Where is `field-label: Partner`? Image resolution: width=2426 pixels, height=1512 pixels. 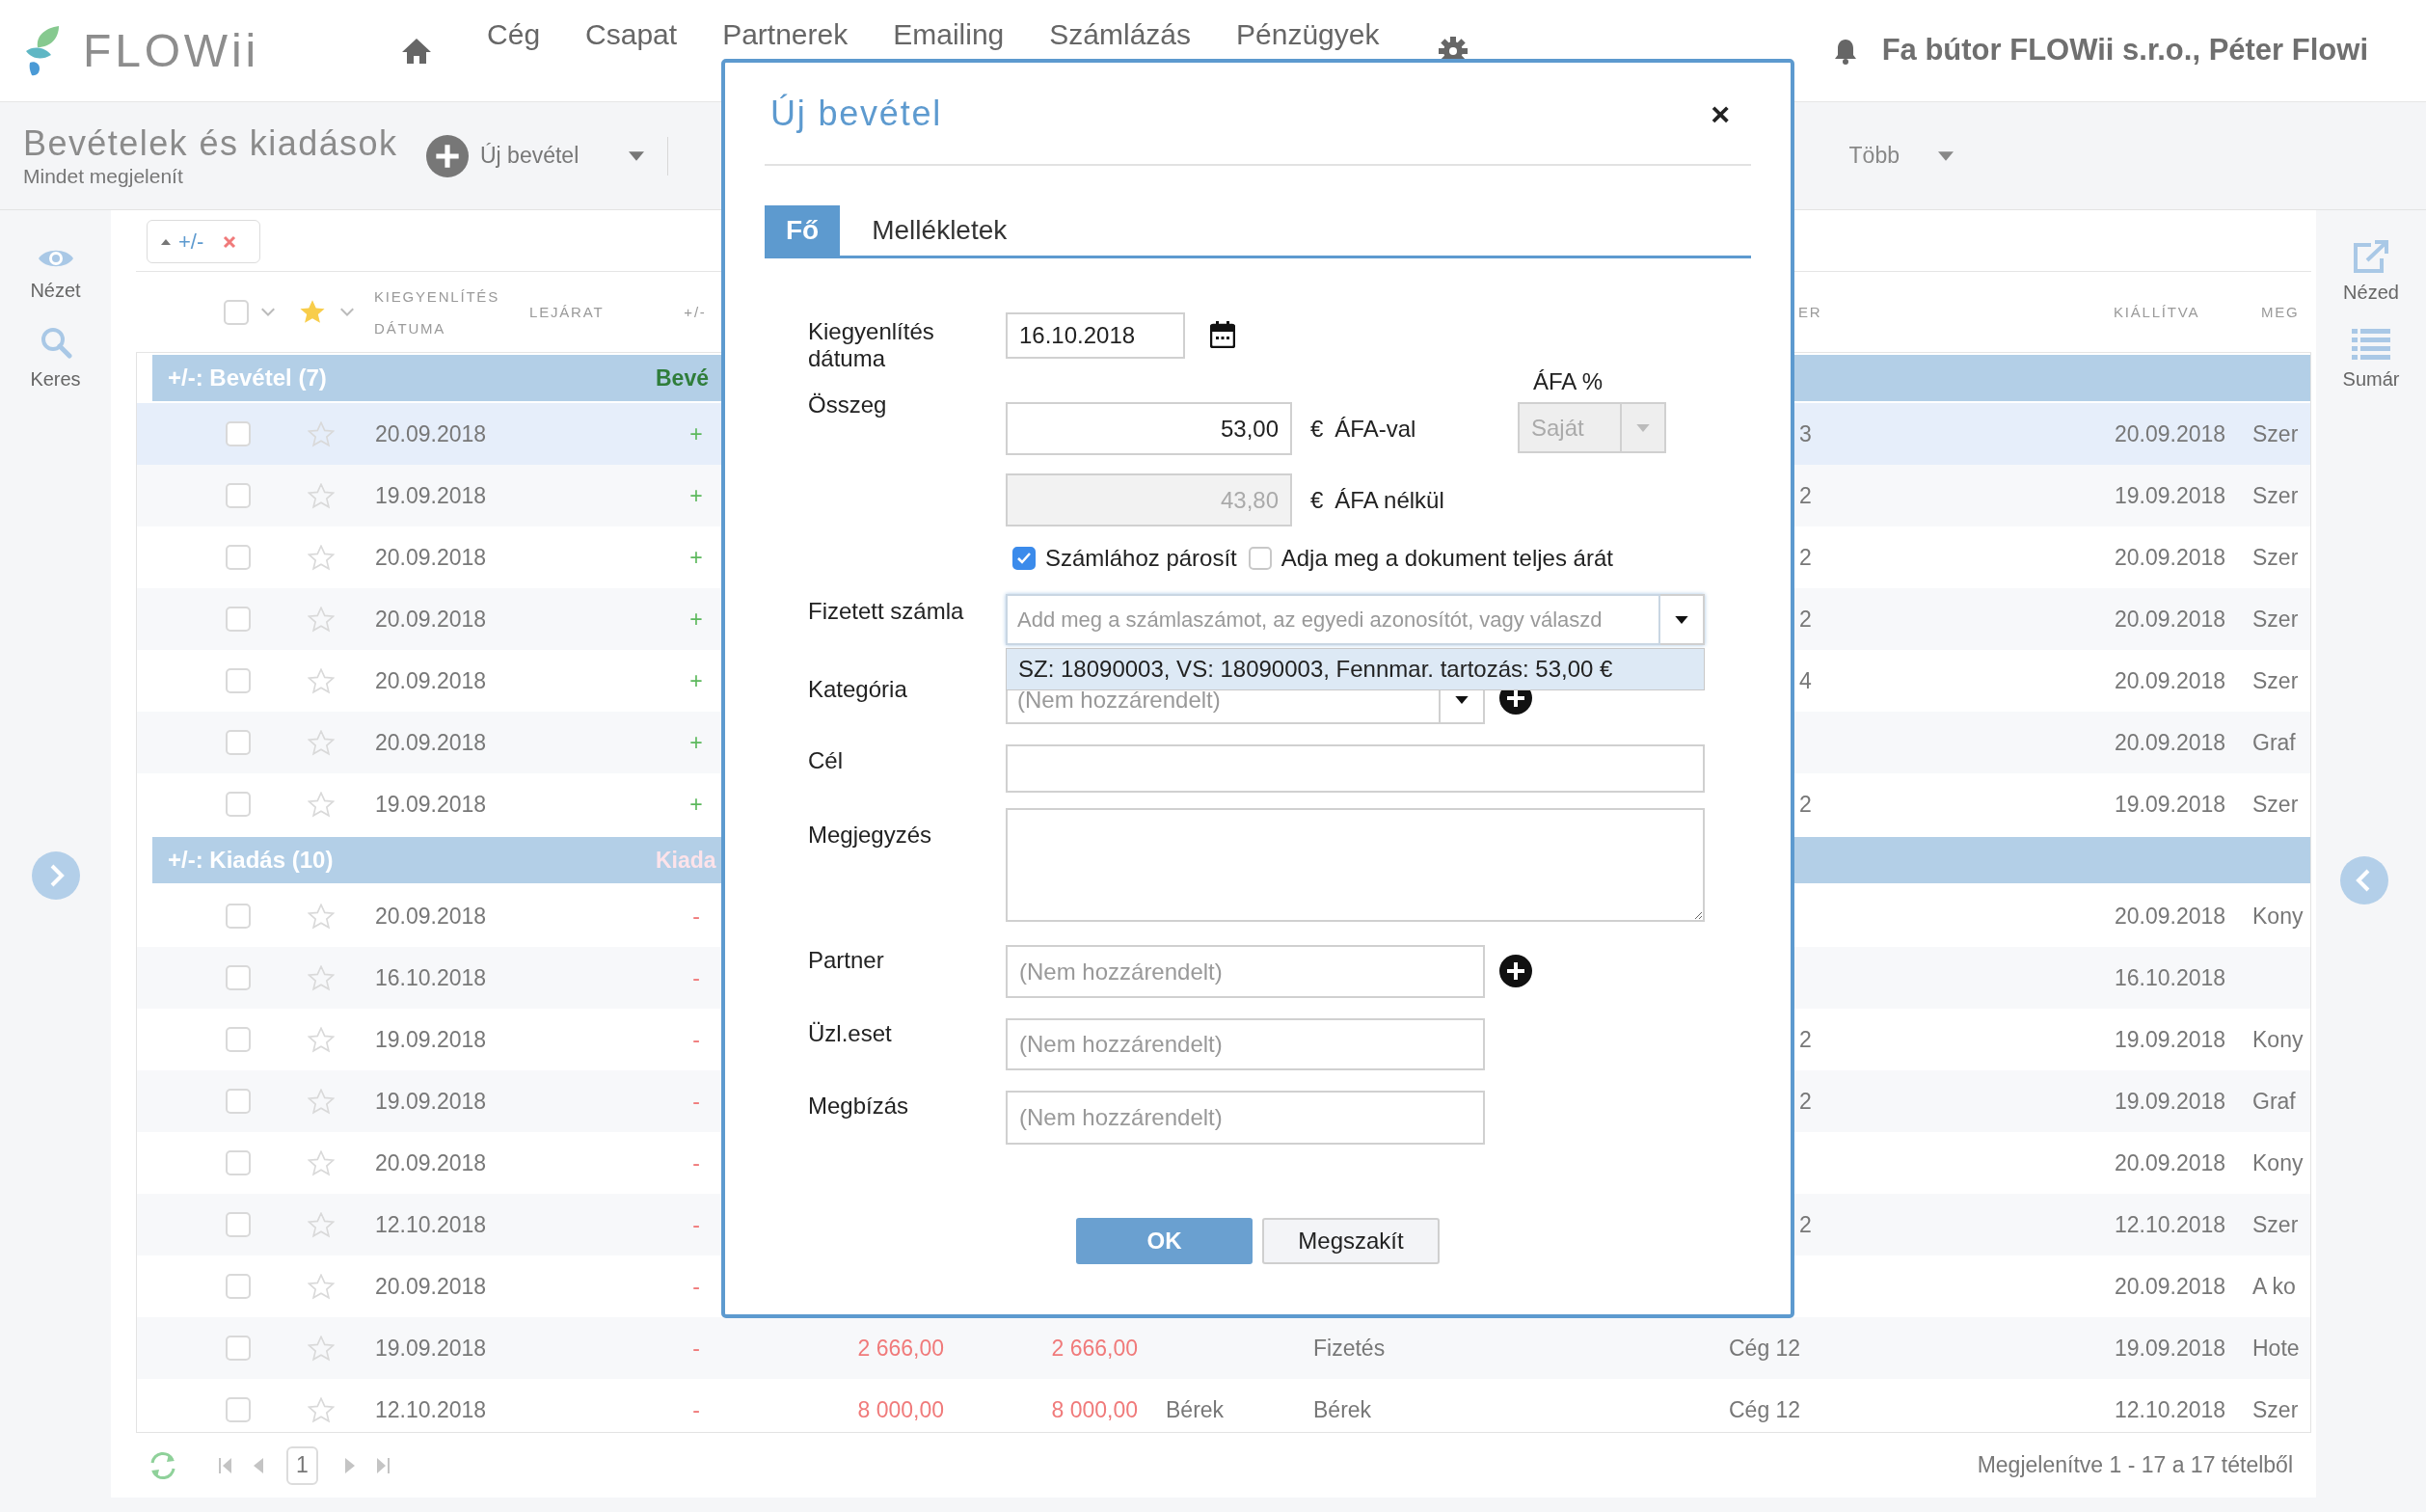
field-label: Partner is located at coordinates (846, 960).